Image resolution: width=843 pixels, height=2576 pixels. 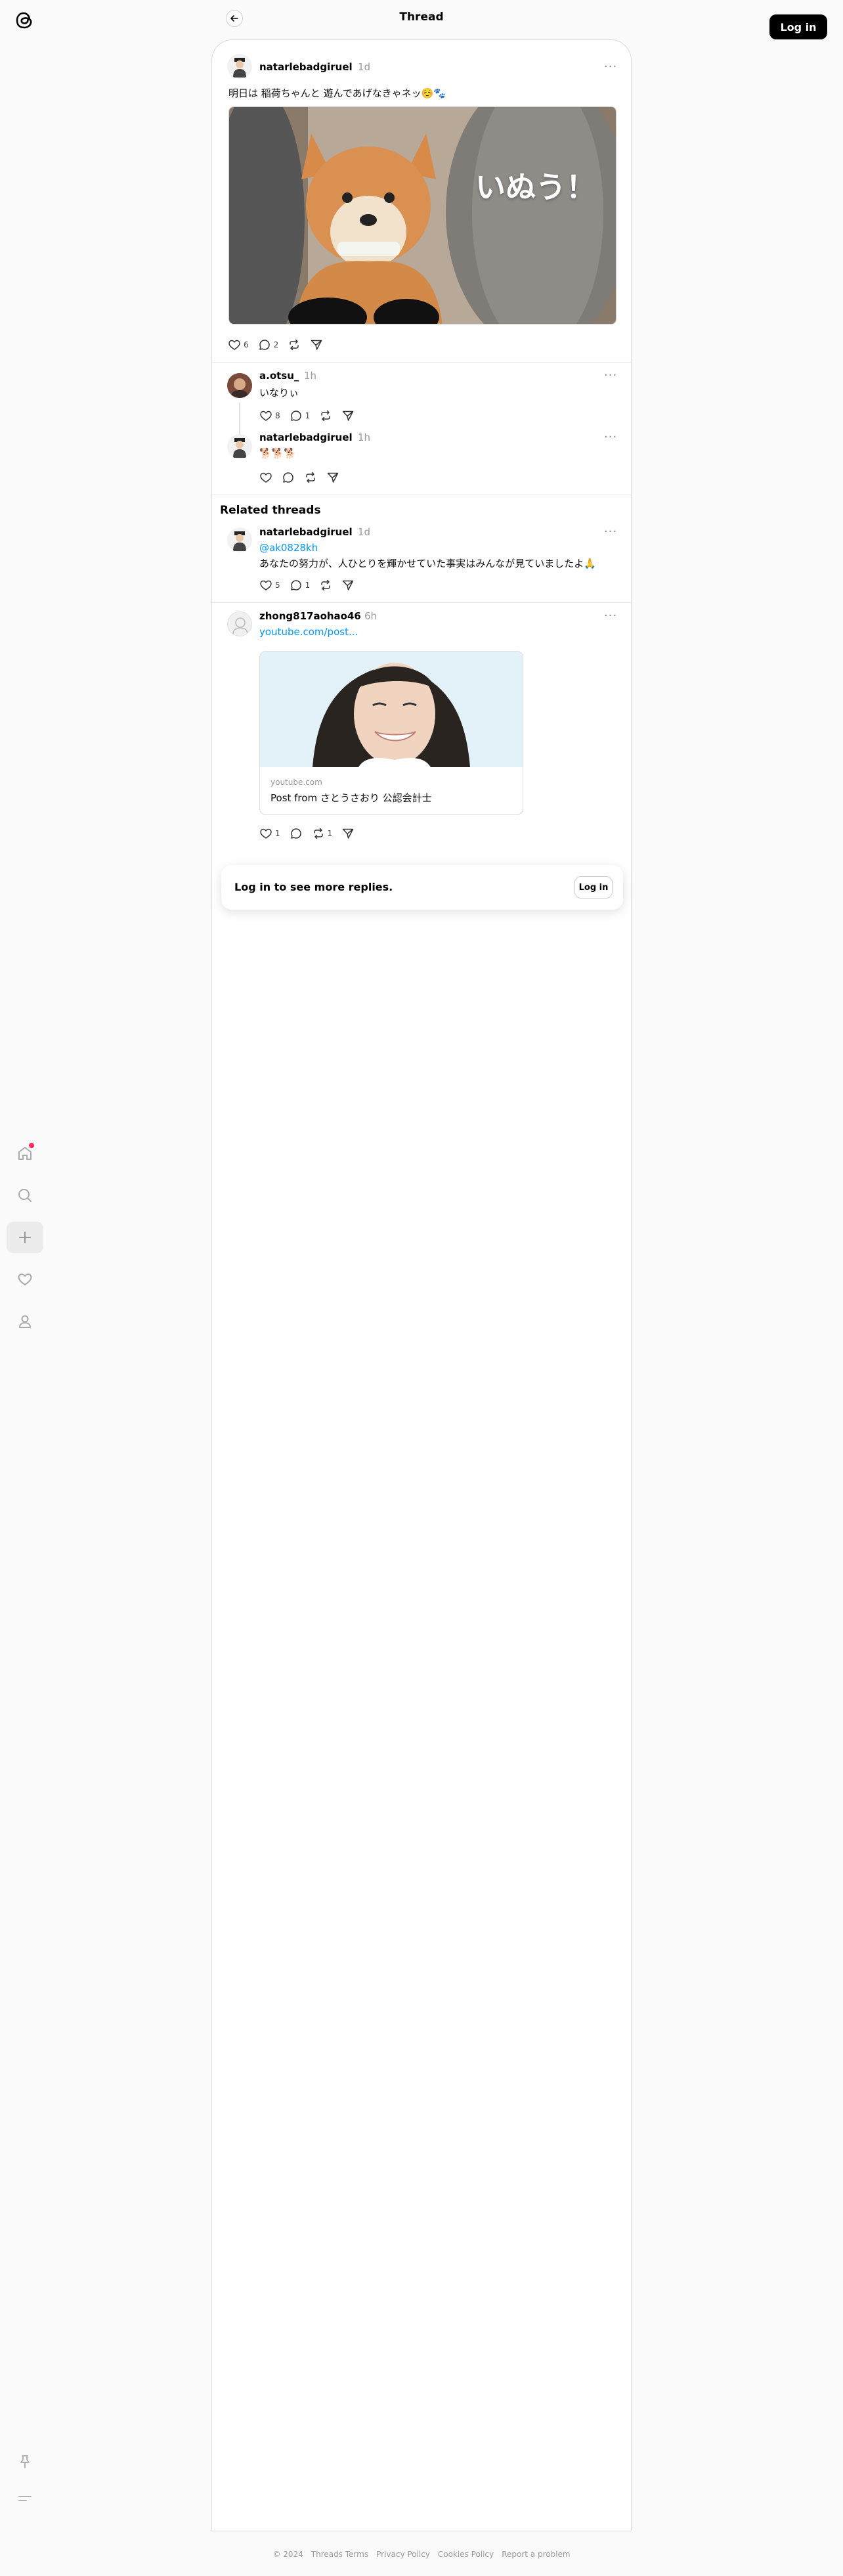 I want to click on related-actions: 1 1, so click(x=311, y=833).